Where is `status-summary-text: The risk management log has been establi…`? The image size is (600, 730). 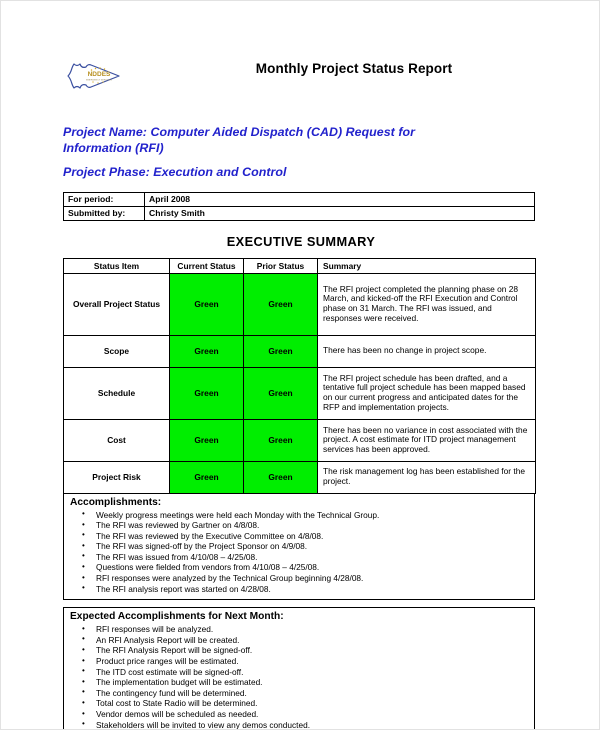
status-summary-text: The risk management log has been establi… is located at coordinates (426, 477).